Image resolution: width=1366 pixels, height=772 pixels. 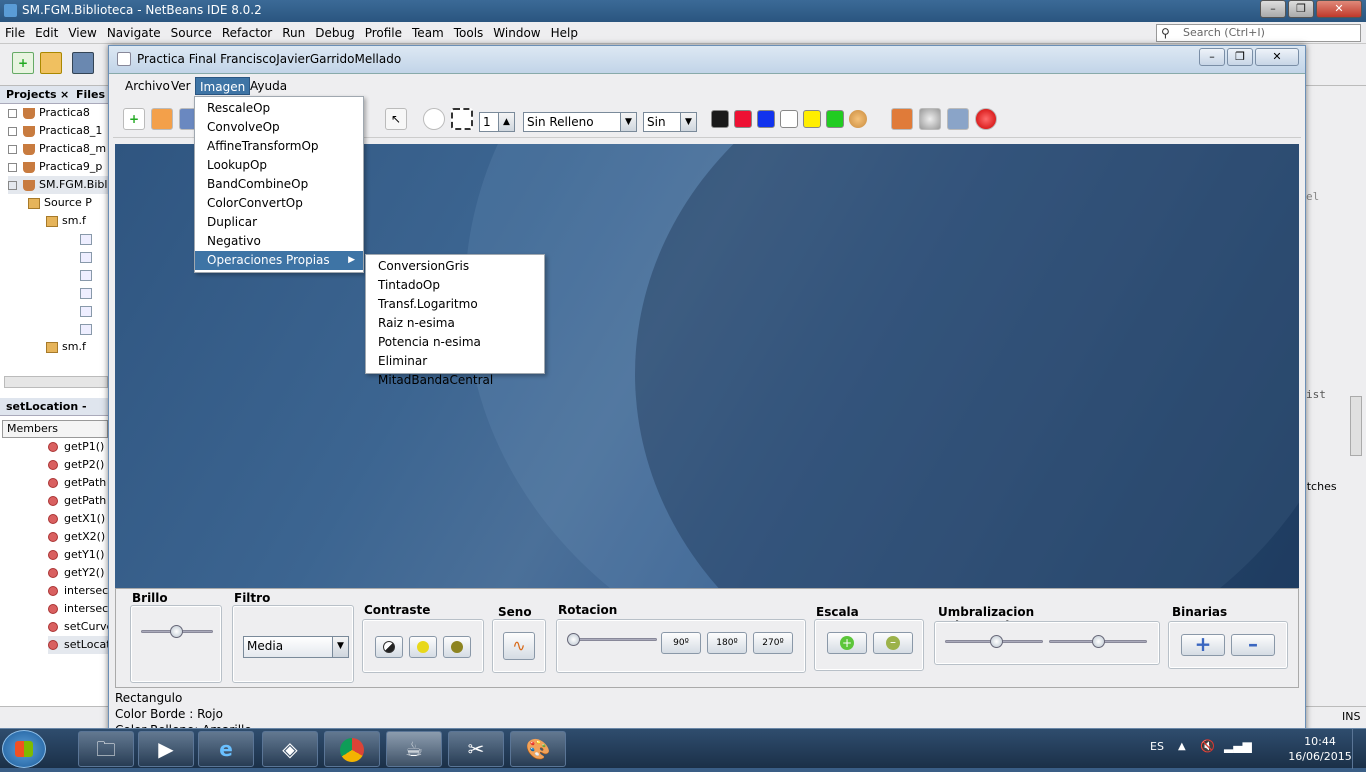 What do you see at coordinates (743, 119) in the screenshot?
I see `color-red-swatch` at bounding box center [743, 119].